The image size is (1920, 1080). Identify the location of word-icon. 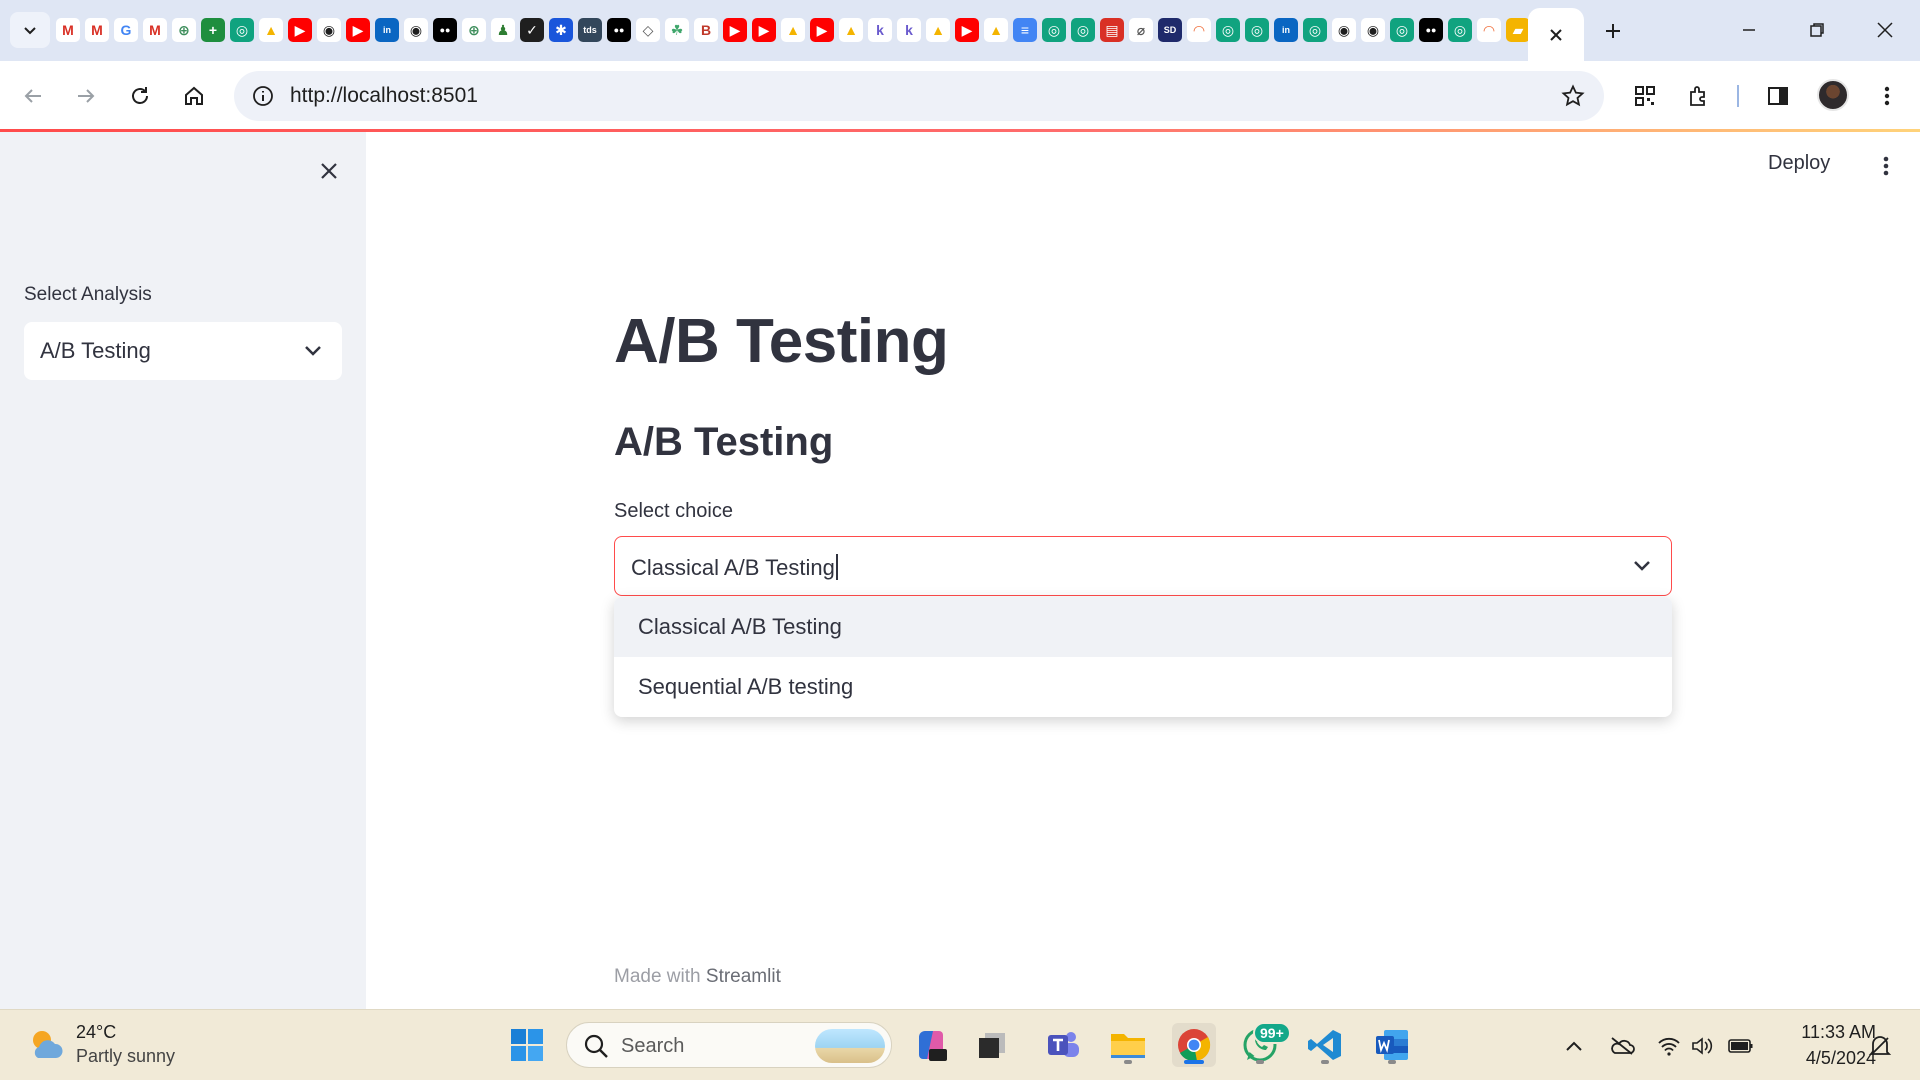
(1392, 1045).